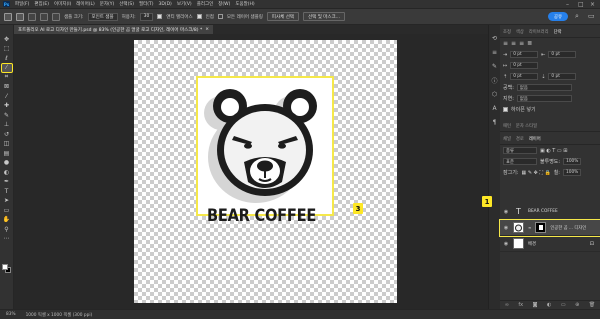  I want to click on antialias-checkbox, so click(160, 16).